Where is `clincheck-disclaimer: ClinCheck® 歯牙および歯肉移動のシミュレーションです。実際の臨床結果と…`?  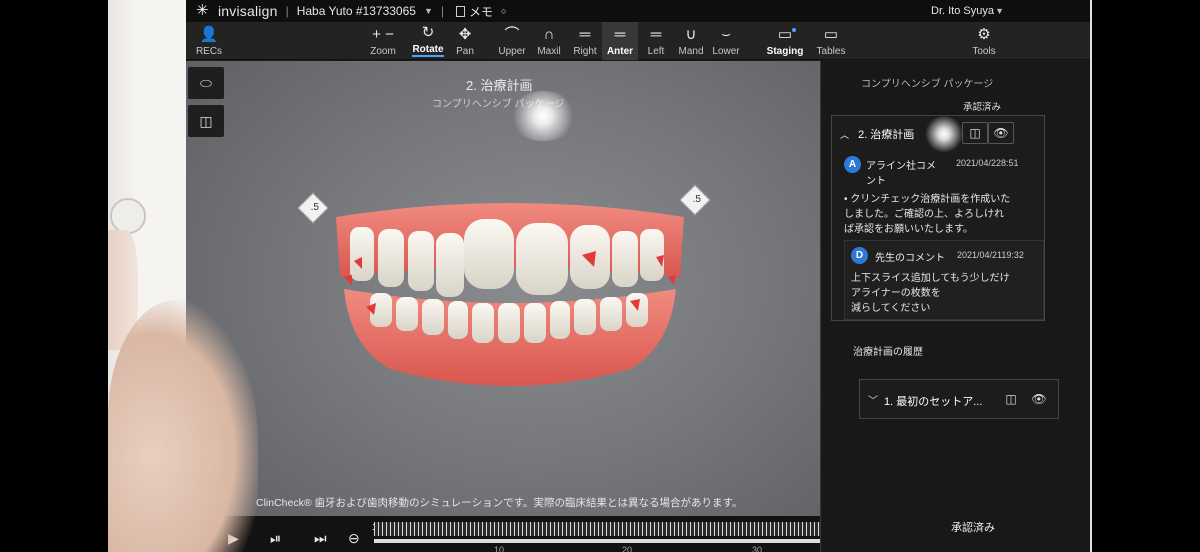 clincheck-disclaimer: ClinCheck® 歯牙および歯肉移動のシミュレーションです。実際の臨床結果と… is located at coordinates (499, 503).